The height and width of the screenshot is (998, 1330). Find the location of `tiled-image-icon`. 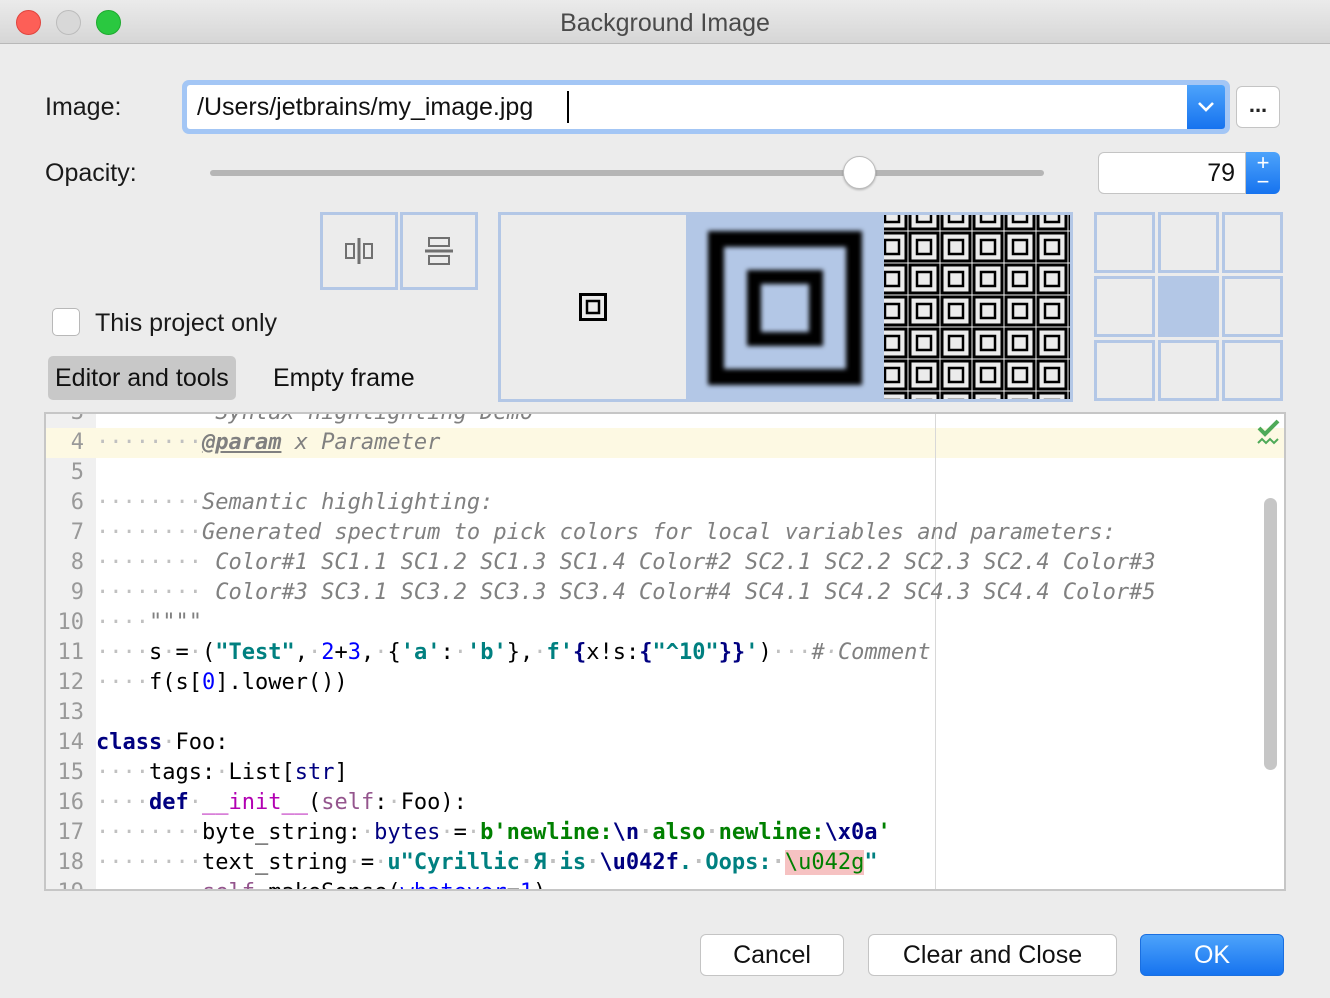

tiled-image-icon is located at coordinates (977, 307).